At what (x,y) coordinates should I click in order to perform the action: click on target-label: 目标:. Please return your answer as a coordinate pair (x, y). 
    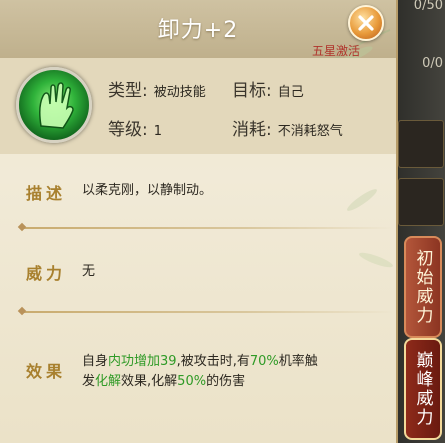
    Looking at the image, I should click on (252, 91).